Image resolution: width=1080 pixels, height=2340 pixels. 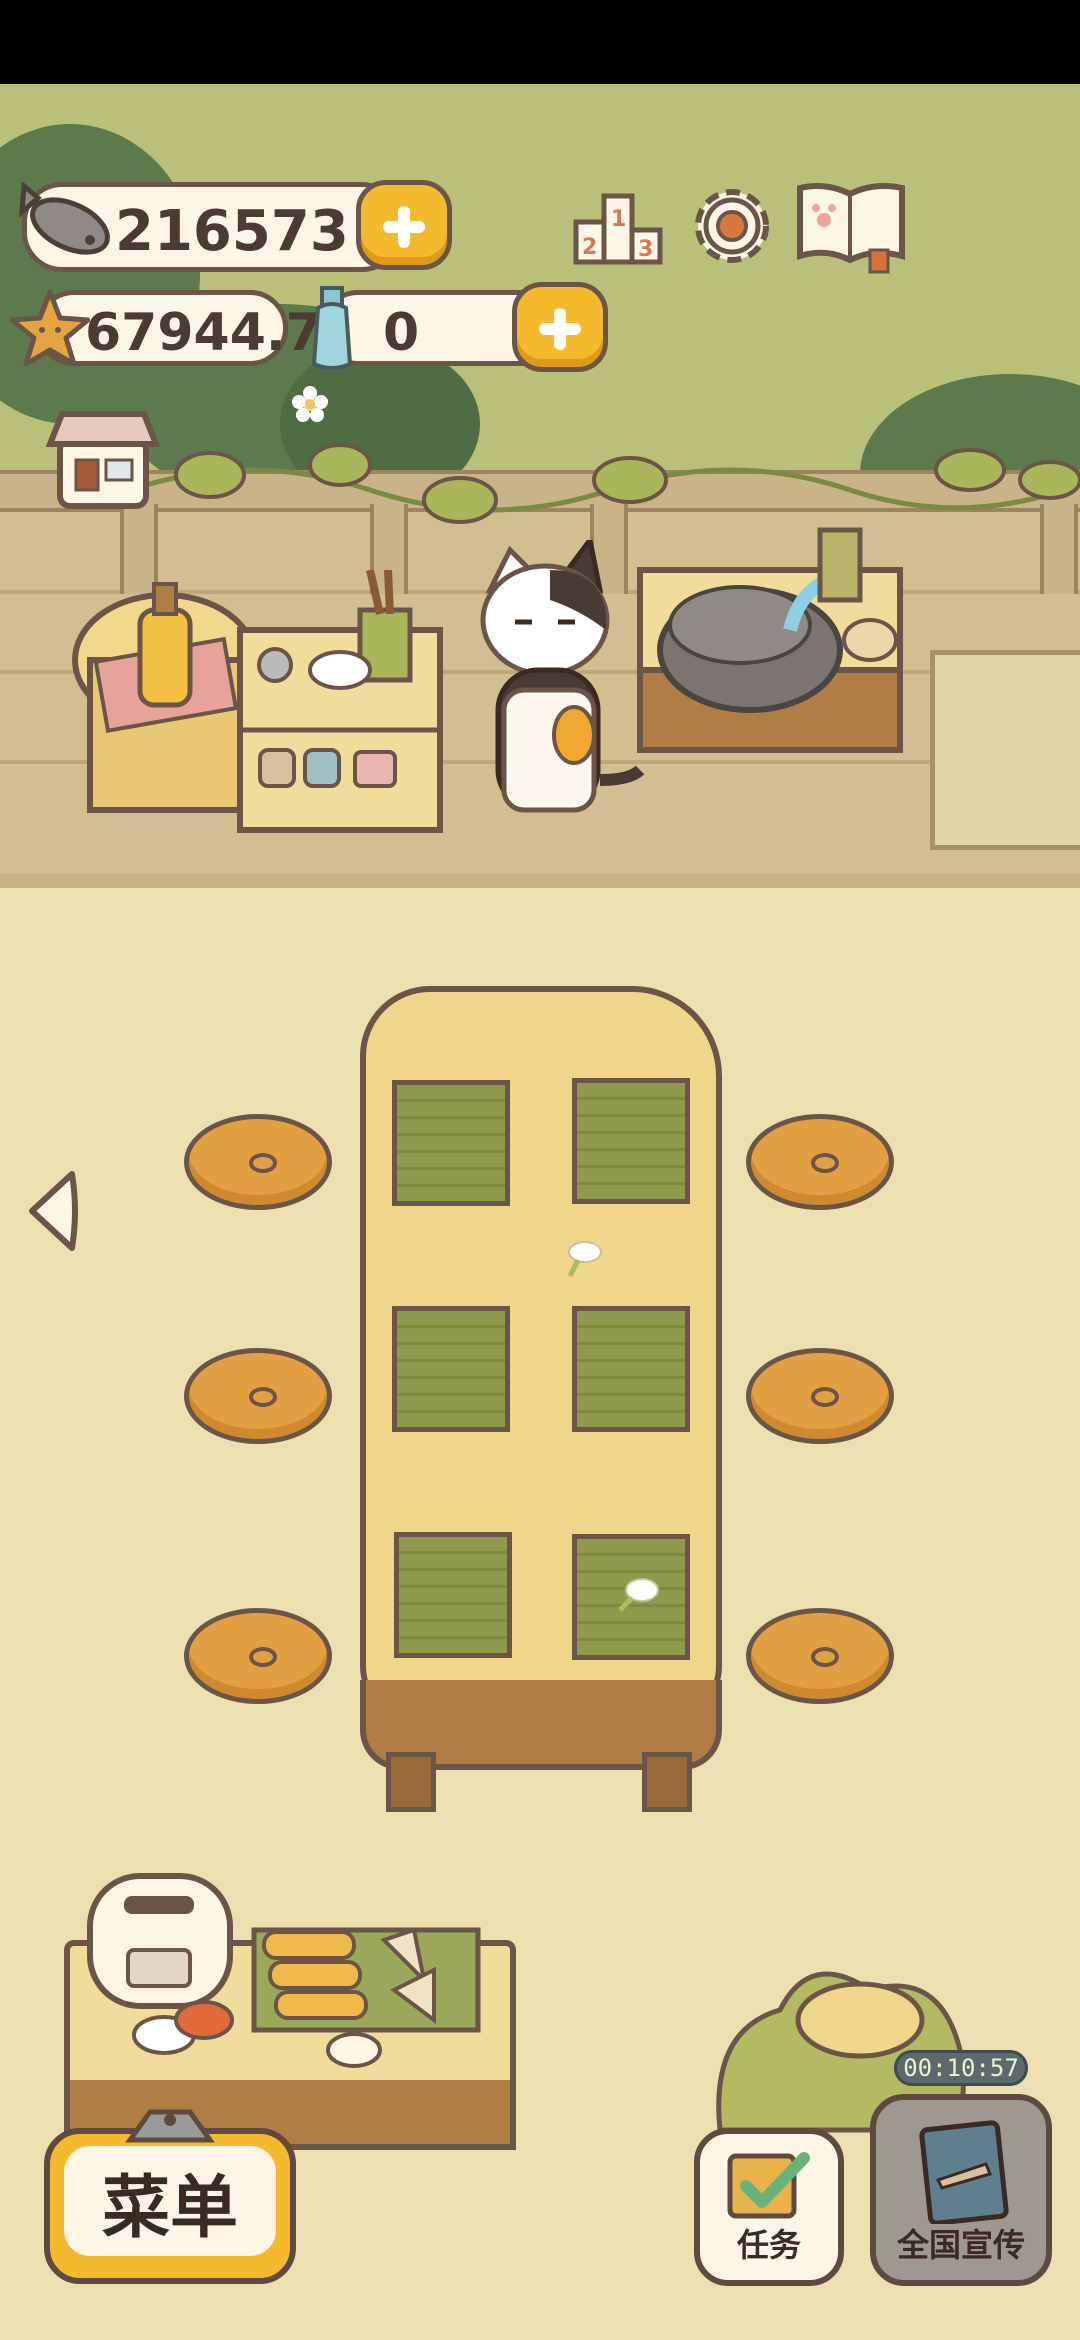 What do you see at coordinates (103, 459) in the screenshot?
I see `shop-icon` at bounding box center [103, 459].